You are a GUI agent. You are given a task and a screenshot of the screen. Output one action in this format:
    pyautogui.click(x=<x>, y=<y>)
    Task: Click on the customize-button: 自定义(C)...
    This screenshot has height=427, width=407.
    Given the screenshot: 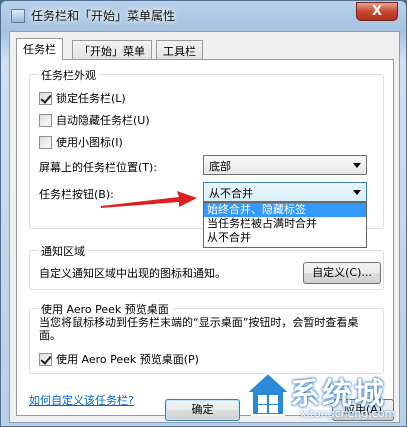 What is the action you would take?
    pyautogui.click(x=342, y=273)
    